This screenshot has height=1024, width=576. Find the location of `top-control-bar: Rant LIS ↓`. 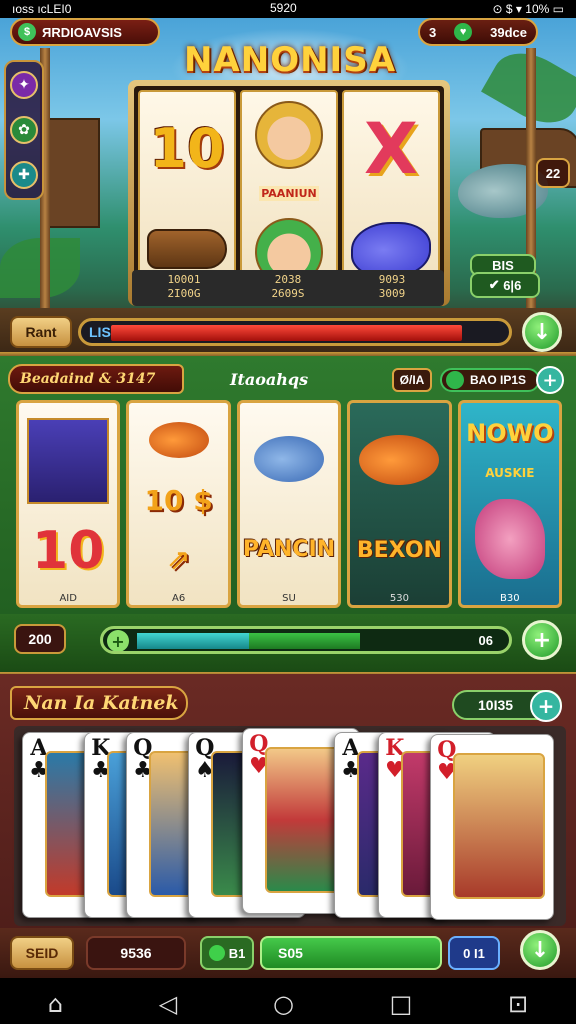

top-control-bar: Rant LIS ↓ is located at coordinates (288, 332).